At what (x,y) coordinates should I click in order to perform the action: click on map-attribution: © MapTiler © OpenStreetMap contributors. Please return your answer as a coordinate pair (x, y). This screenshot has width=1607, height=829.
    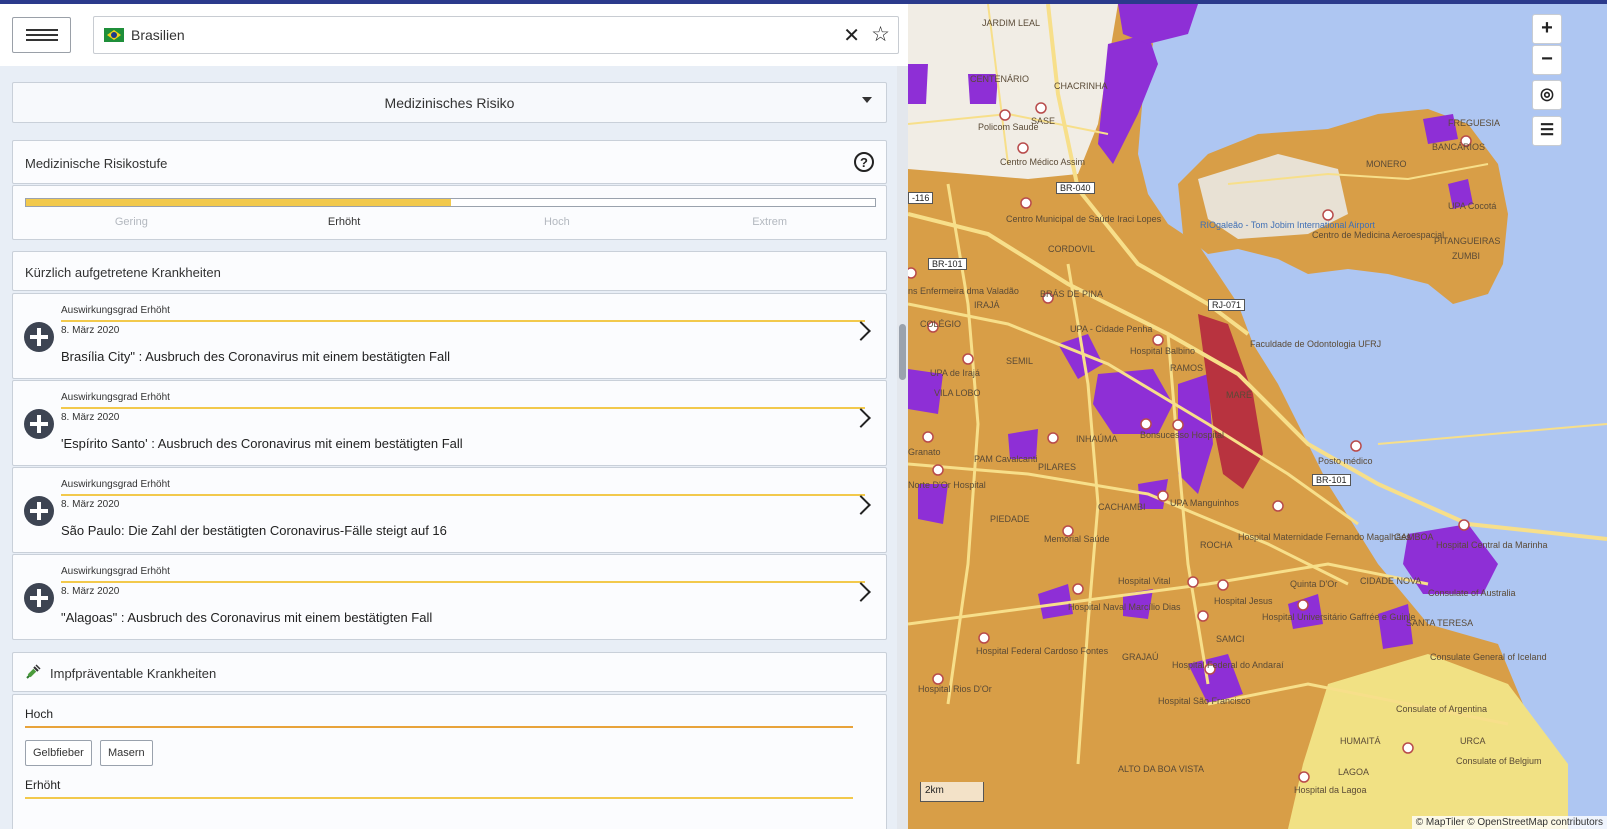
    Looking at the image, I should click on (1509, 822).